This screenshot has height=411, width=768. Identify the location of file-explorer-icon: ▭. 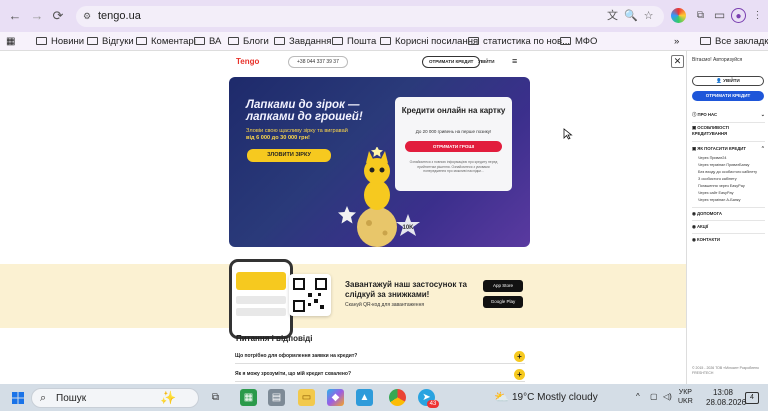
(306, 397).